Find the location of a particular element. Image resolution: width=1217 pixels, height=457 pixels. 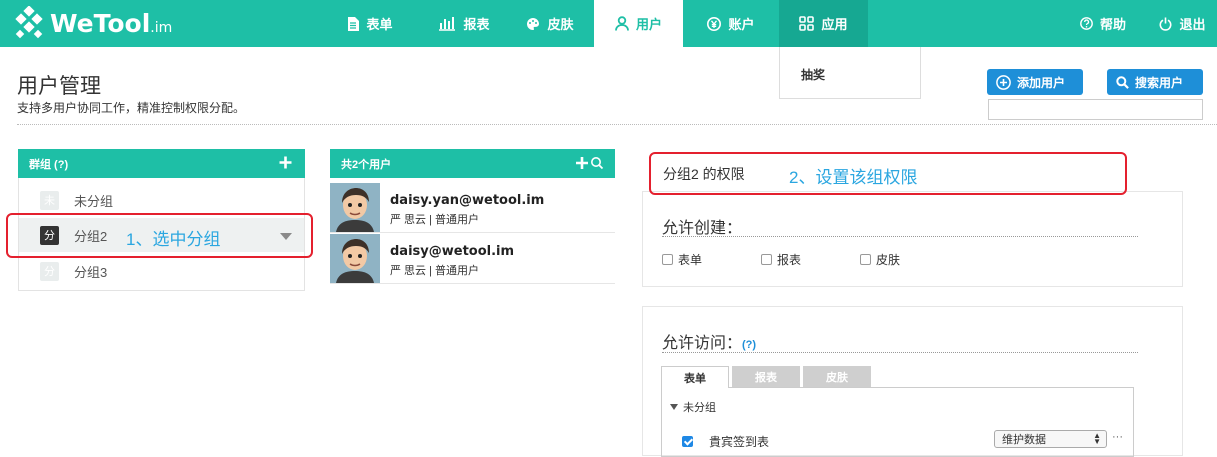

groups-panel-header: 群组 (?) is located at coordinates (161, 163).